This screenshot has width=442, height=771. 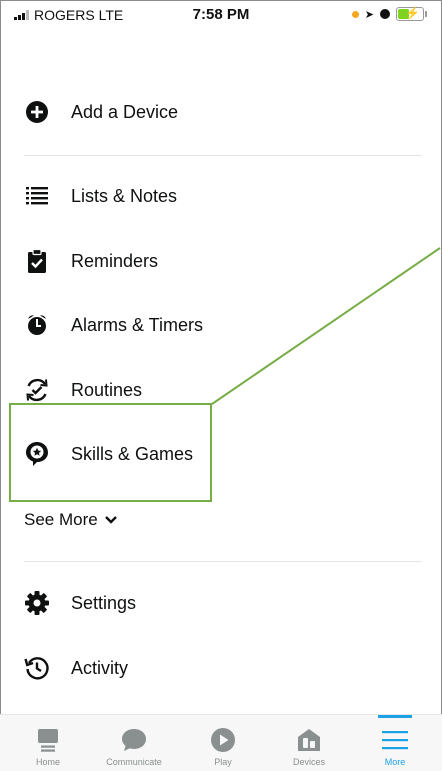 What do you see at coordinates (395, 762) in the screenshot?
I see `tab-label-more: More` at bounding box center [395, 762].